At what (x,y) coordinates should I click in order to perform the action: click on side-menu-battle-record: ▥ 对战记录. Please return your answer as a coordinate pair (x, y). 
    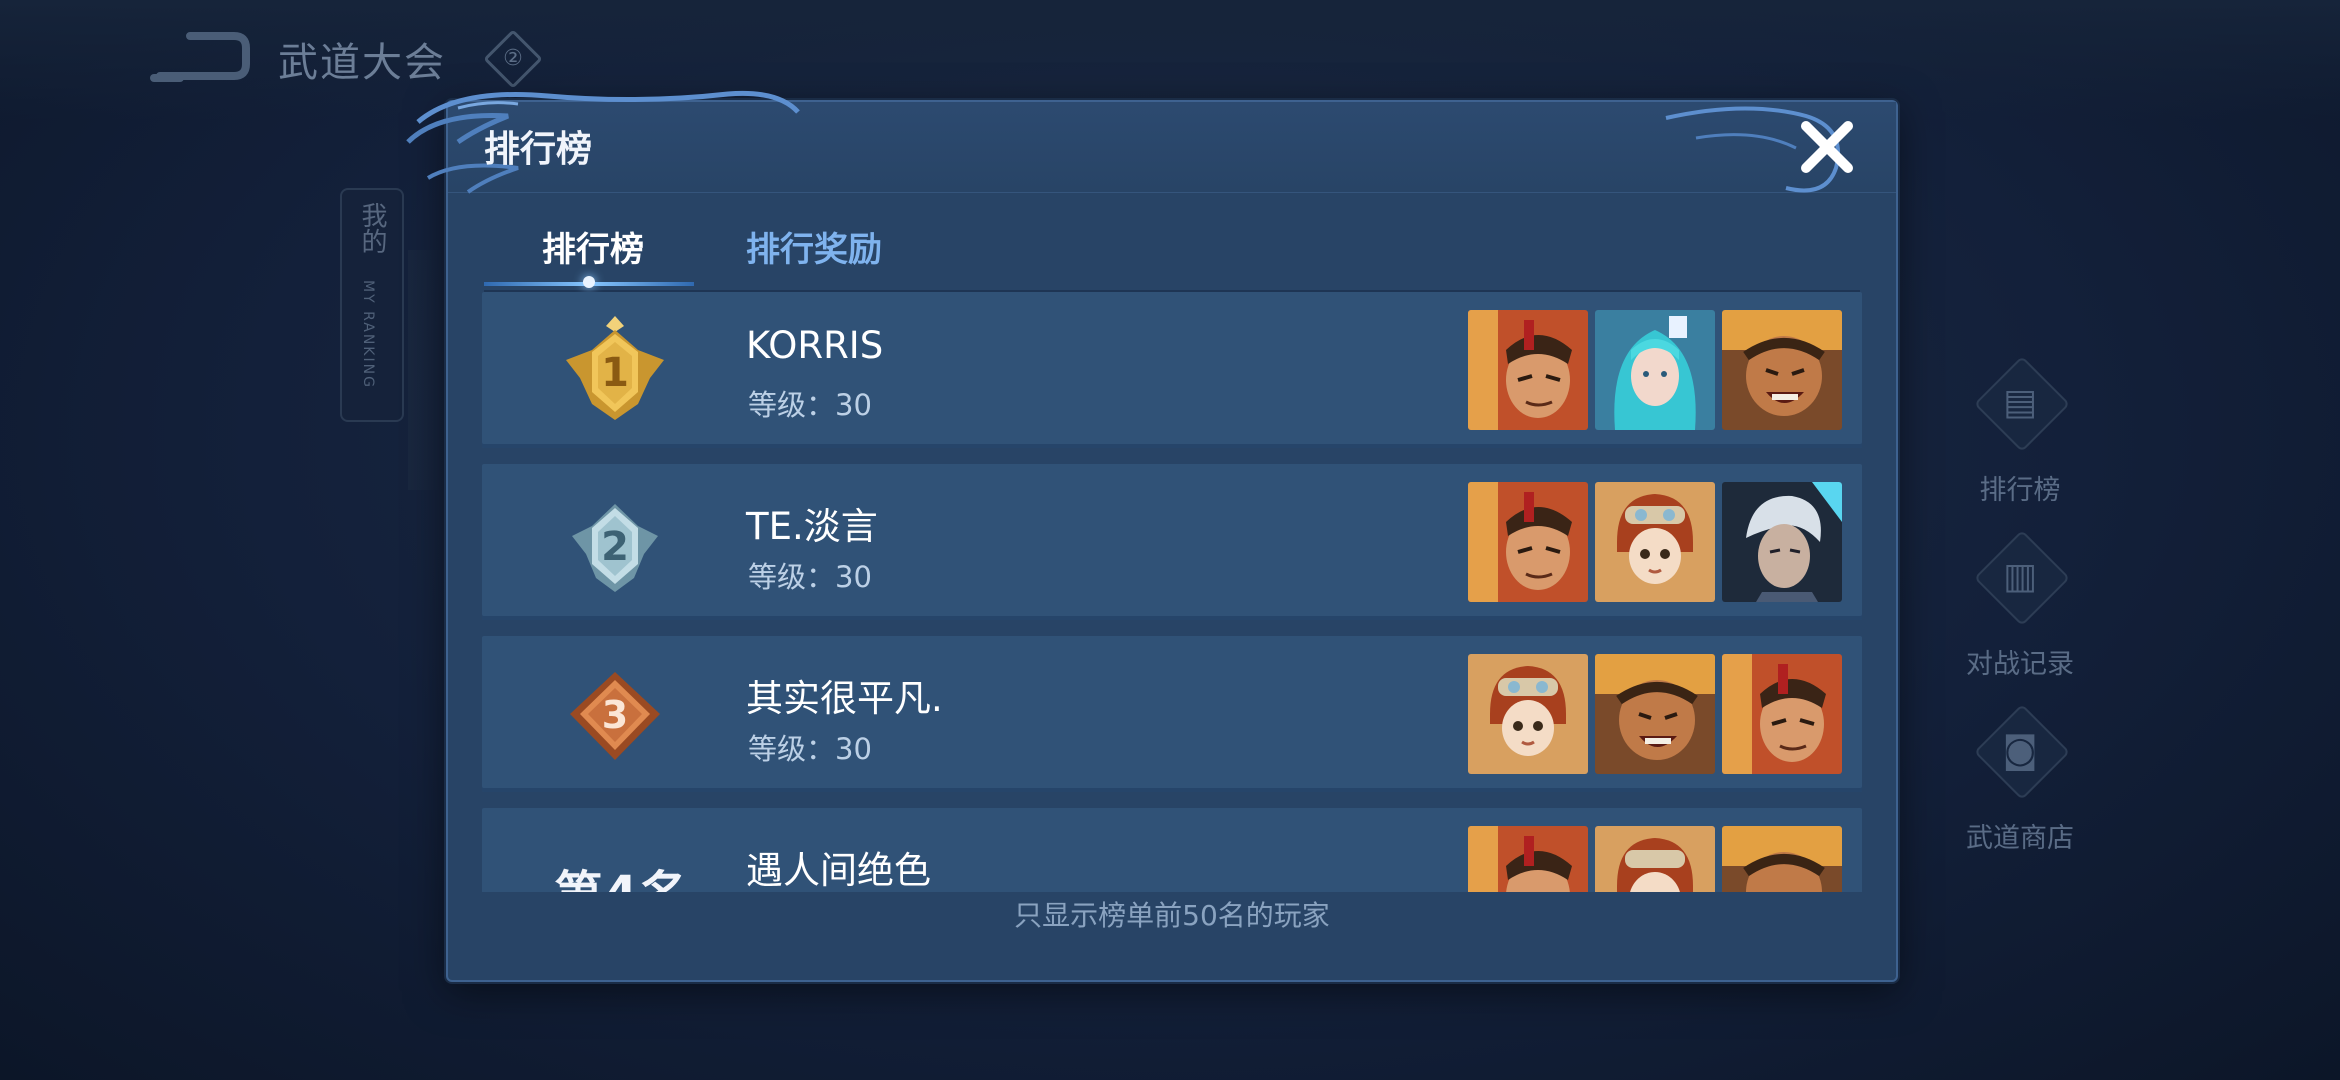
    Looking at the image, I should click on (2020, 606).